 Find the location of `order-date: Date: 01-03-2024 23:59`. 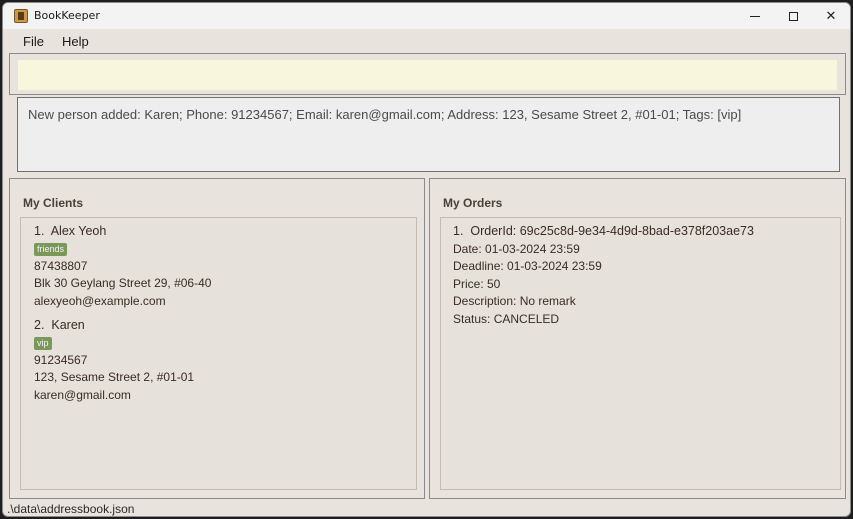

order-date: Date: 01-03-2024 23:59 is located at coordinates (516, 248).